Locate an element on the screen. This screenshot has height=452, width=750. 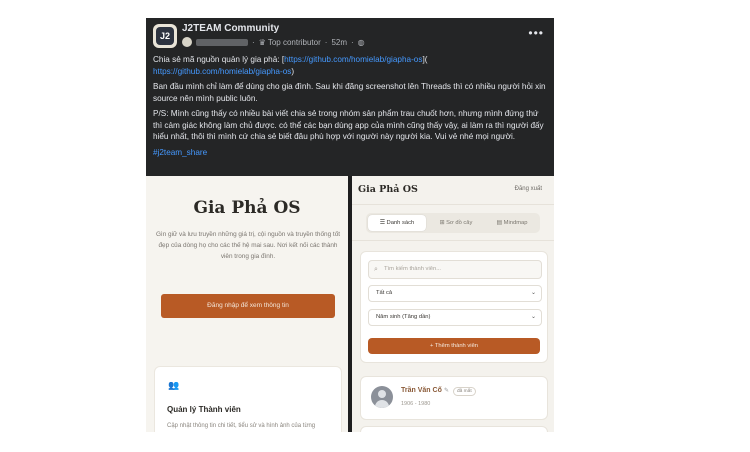
tab-tree: ⊞ Sơ đồ cây is located at coordinates (456, 223).